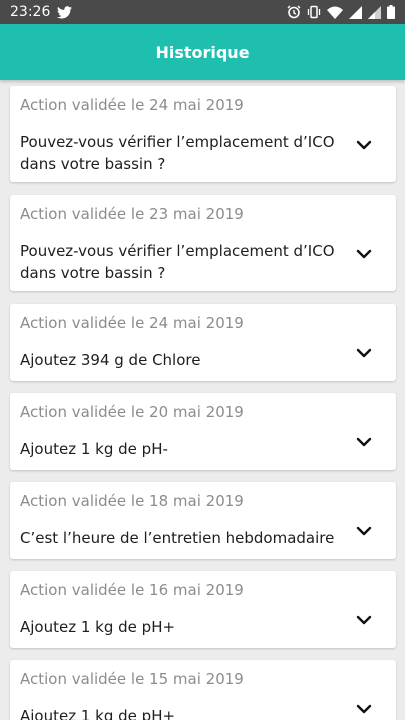 The width and height of the screenshot is (405, 720). What do you see at coordinates (30, 12) in the screenshot?
I see `status-time: 23:26` at bounding box center [30, 12].